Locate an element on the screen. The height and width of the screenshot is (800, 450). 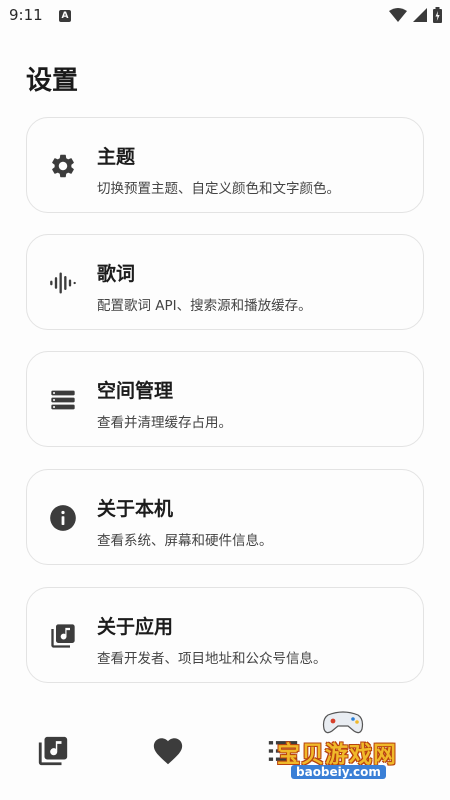
card-description: 配置歌词 API、搜索源和播放缓存。 is located at coordinates (204, 306).